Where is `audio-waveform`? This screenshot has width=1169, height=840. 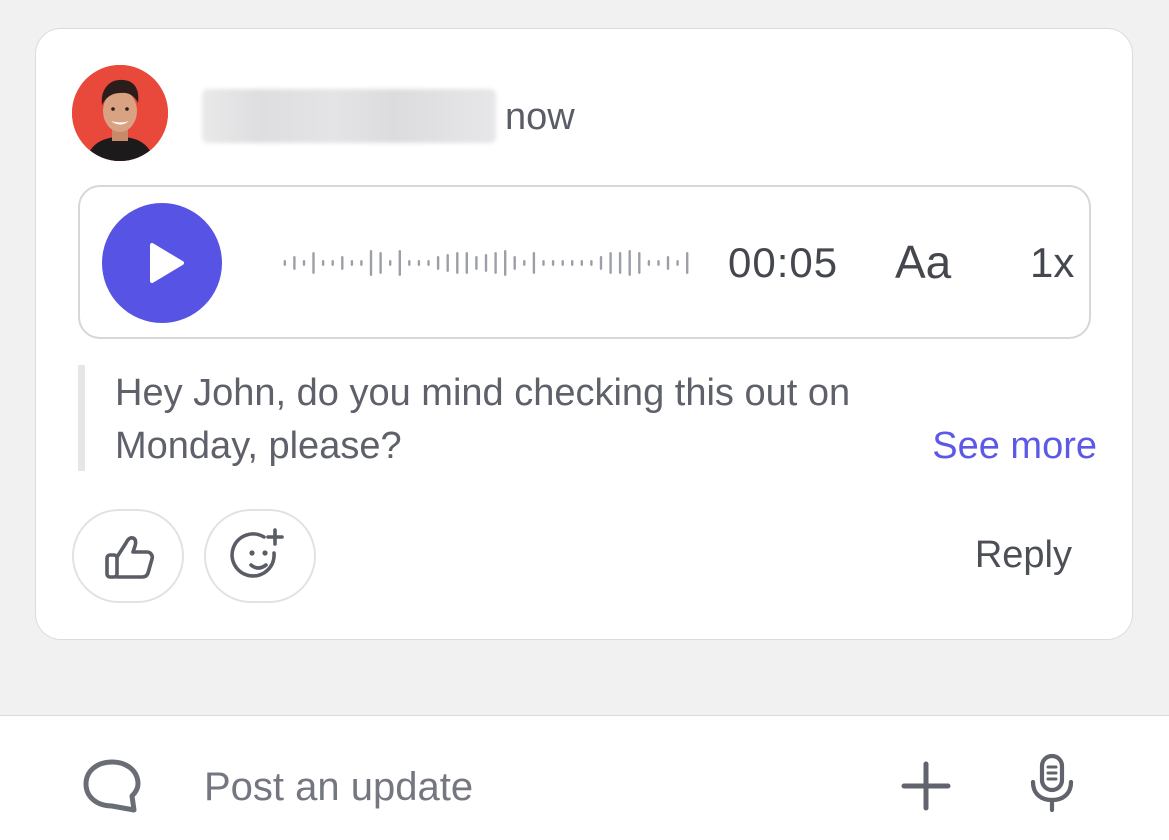 audio-waveform is located at coordinates (486, 263).